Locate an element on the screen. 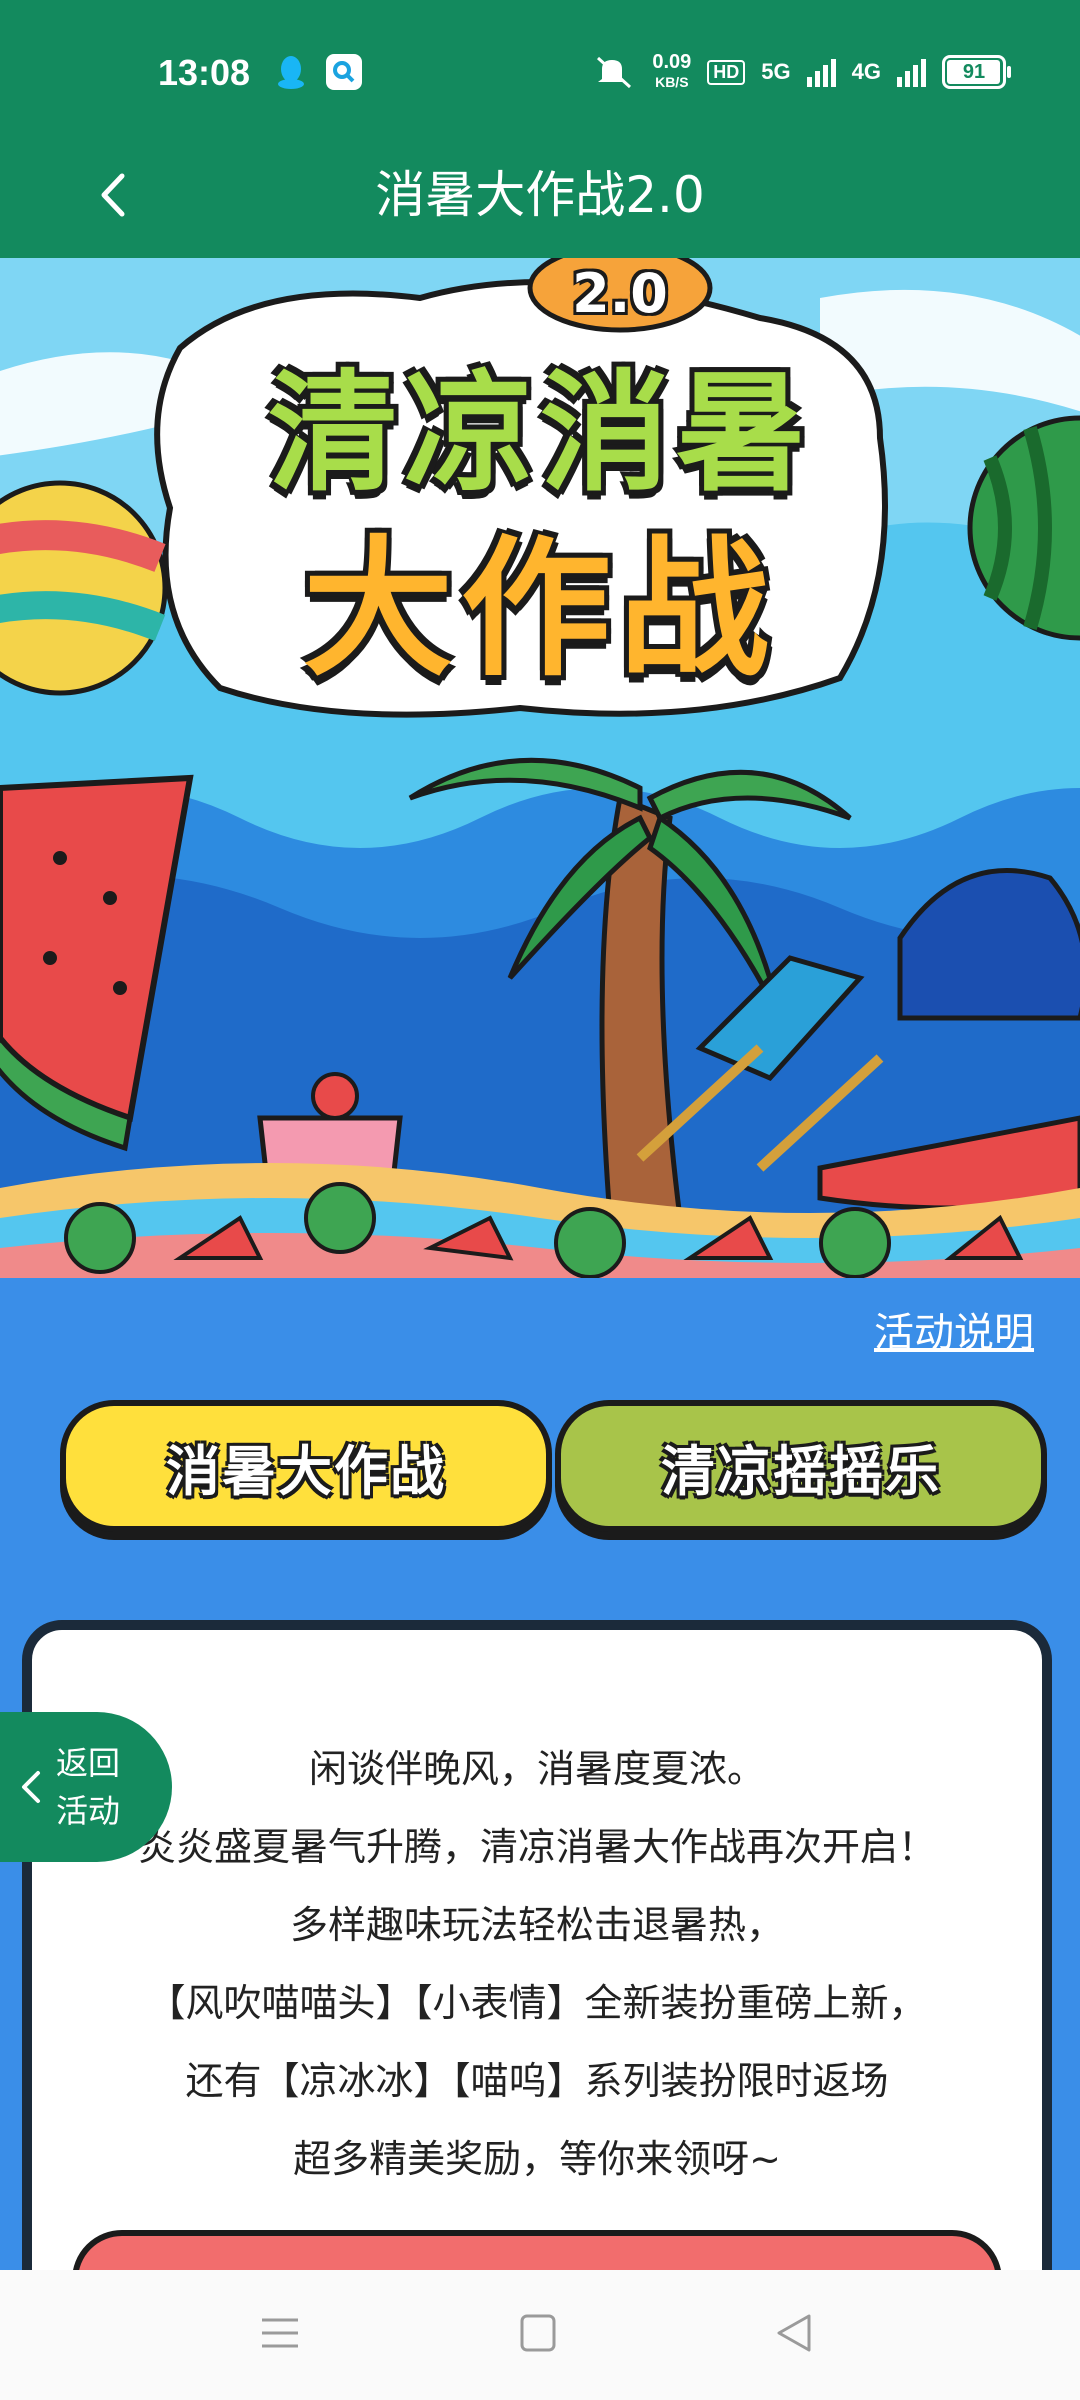  battery-level: 91 is located at coordinates (974, 72).